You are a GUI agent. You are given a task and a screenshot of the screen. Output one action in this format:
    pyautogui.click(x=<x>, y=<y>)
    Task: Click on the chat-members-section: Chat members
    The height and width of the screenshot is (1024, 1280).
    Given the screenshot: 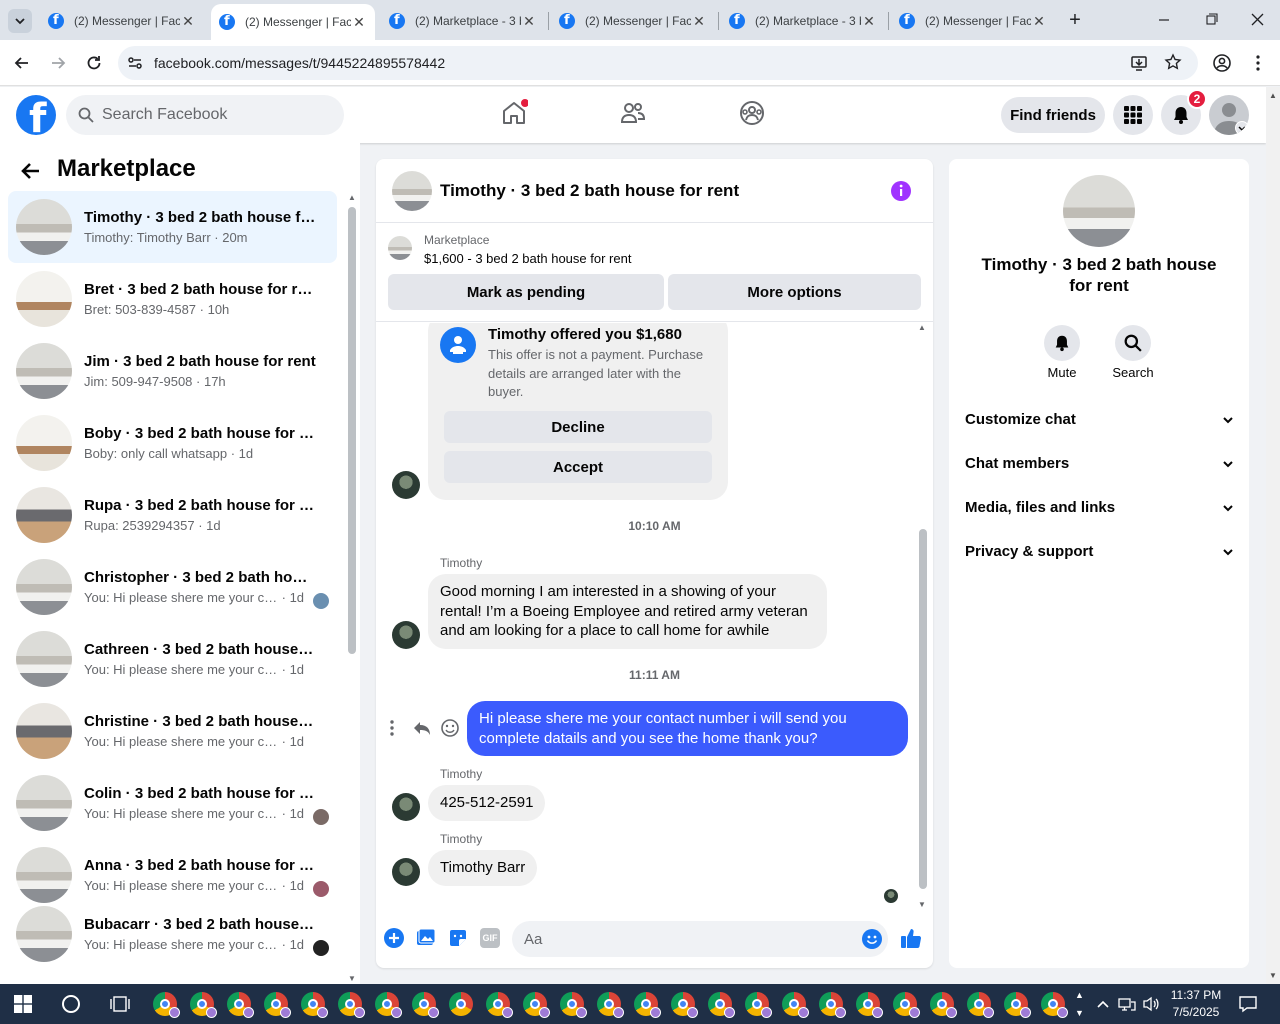 What is the action you would take?
    pyautogui.click(x=1100, y=463)
    